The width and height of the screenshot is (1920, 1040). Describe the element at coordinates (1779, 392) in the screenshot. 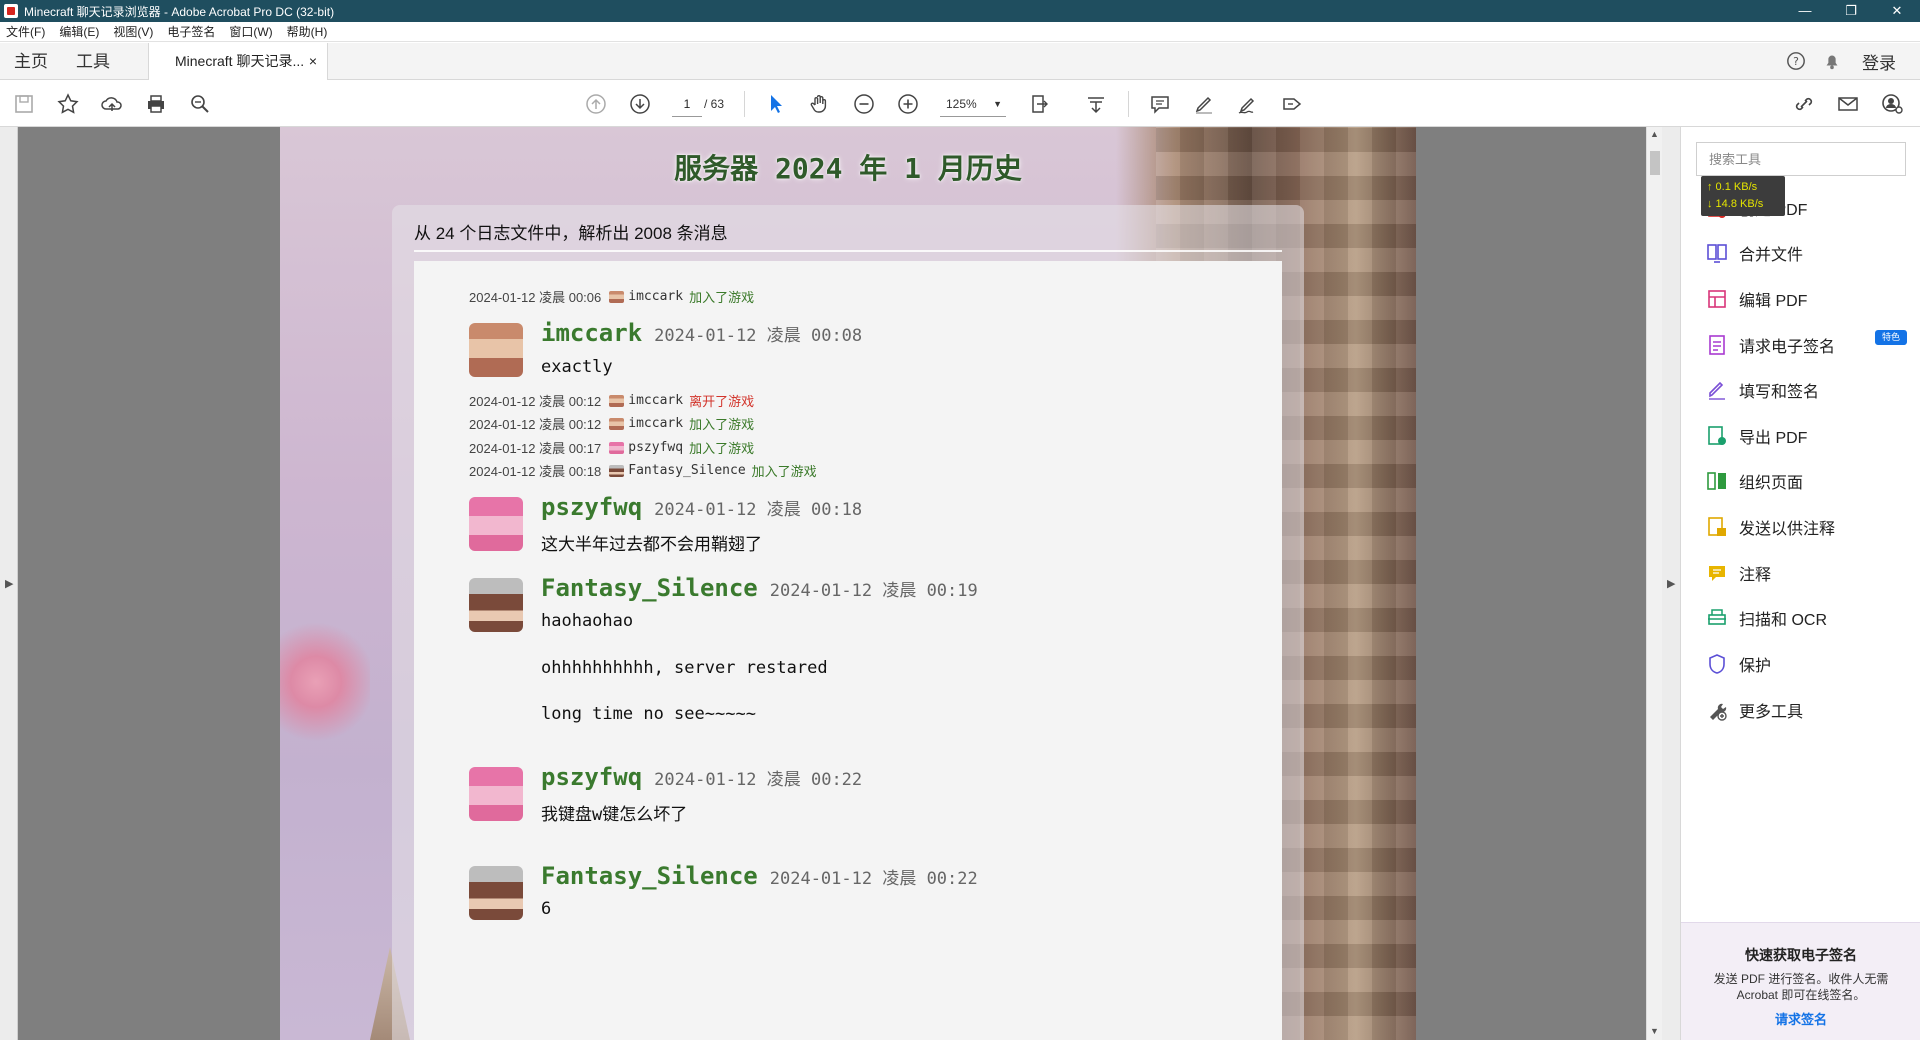

I see `tool-label: 填写和签名` at that location.